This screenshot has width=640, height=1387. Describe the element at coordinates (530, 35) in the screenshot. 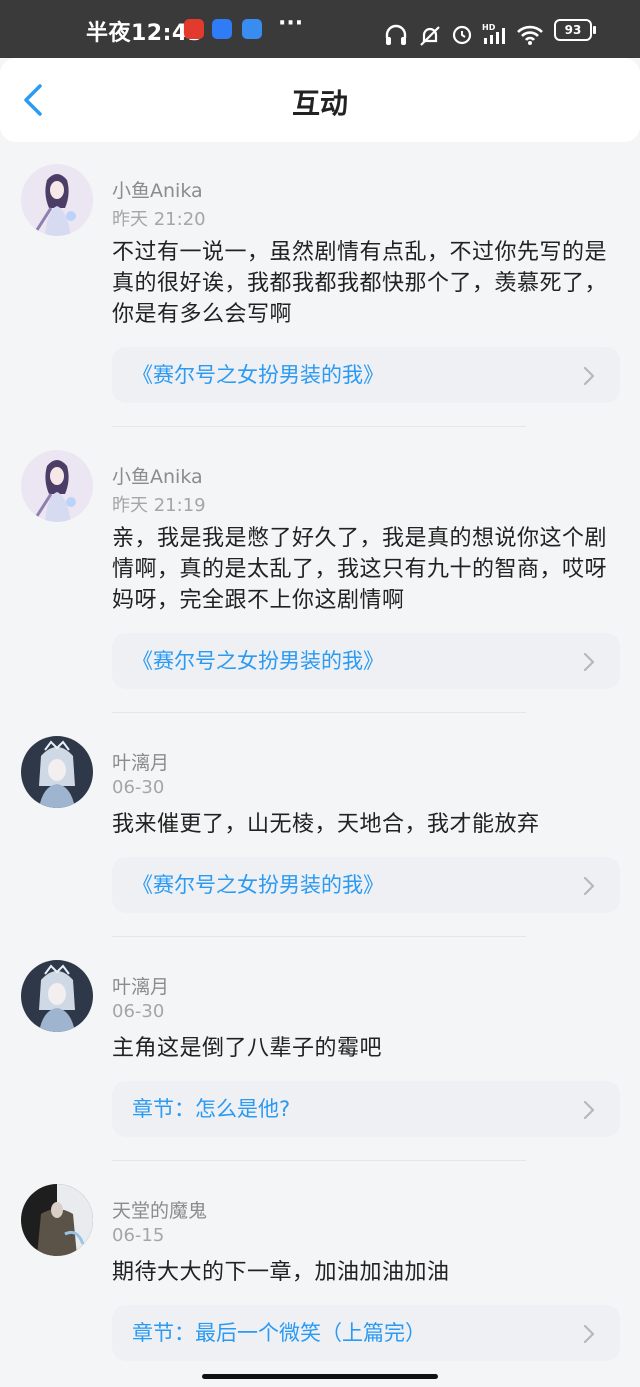

I see `wifi-icon` at that location.